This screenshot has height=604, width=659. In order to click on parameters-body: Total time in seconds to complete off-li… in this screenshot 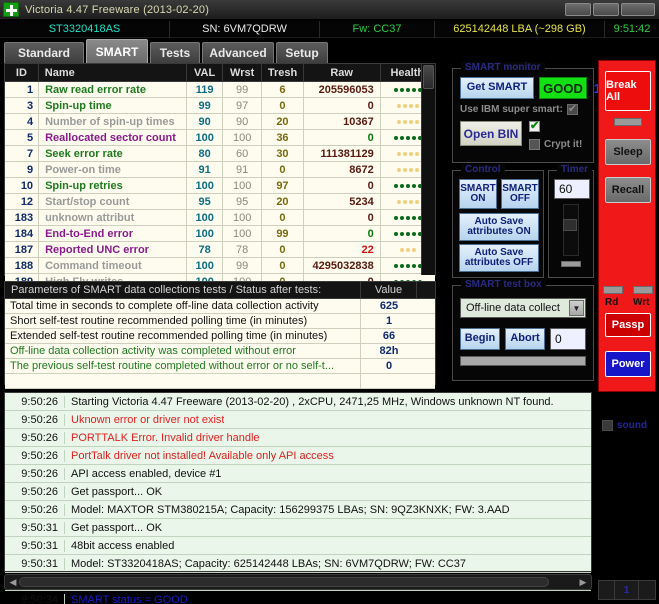, I will do `click(220, 343)`.